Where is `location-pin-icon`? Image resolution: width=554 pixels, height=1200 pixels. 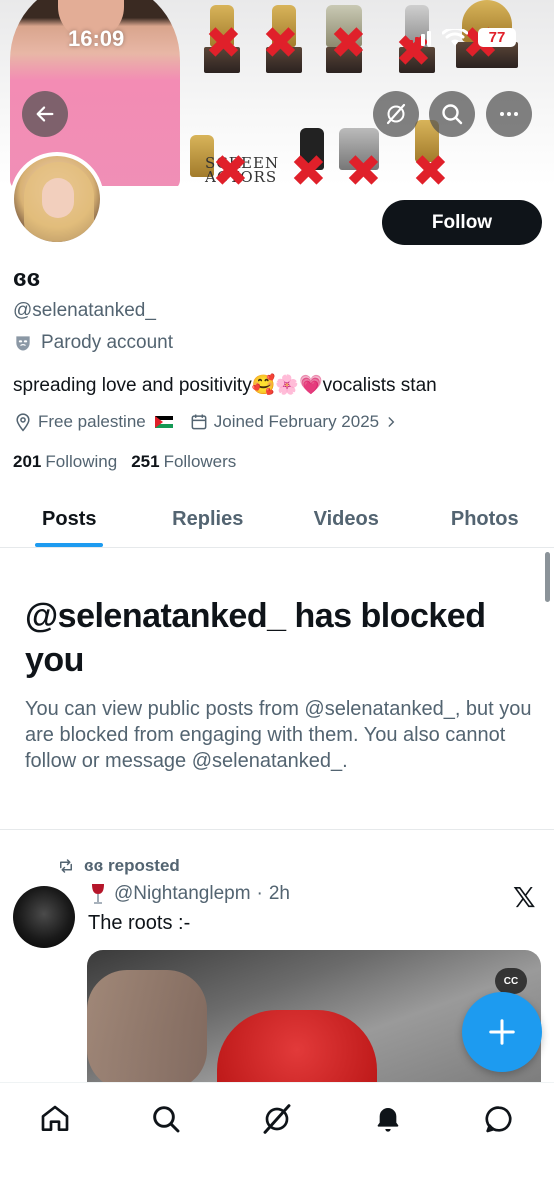 location-pin-icon is located at coordinates (23, 422).